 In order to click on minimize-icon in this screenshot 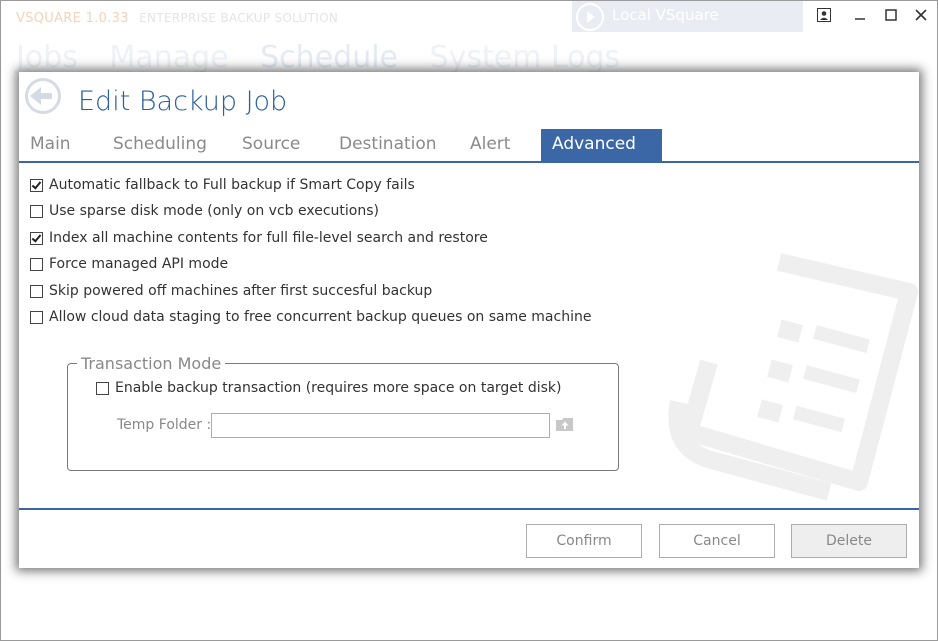, I will do `click(860, 15)`.